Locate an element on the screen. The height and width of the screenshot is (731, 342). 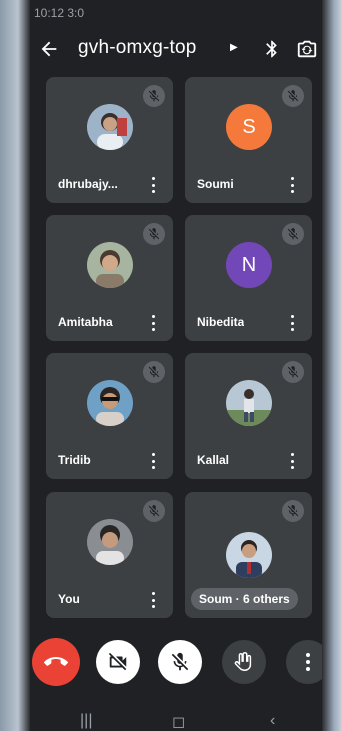
recent-apps-icon: ||| is located at coordinates (86, 721).